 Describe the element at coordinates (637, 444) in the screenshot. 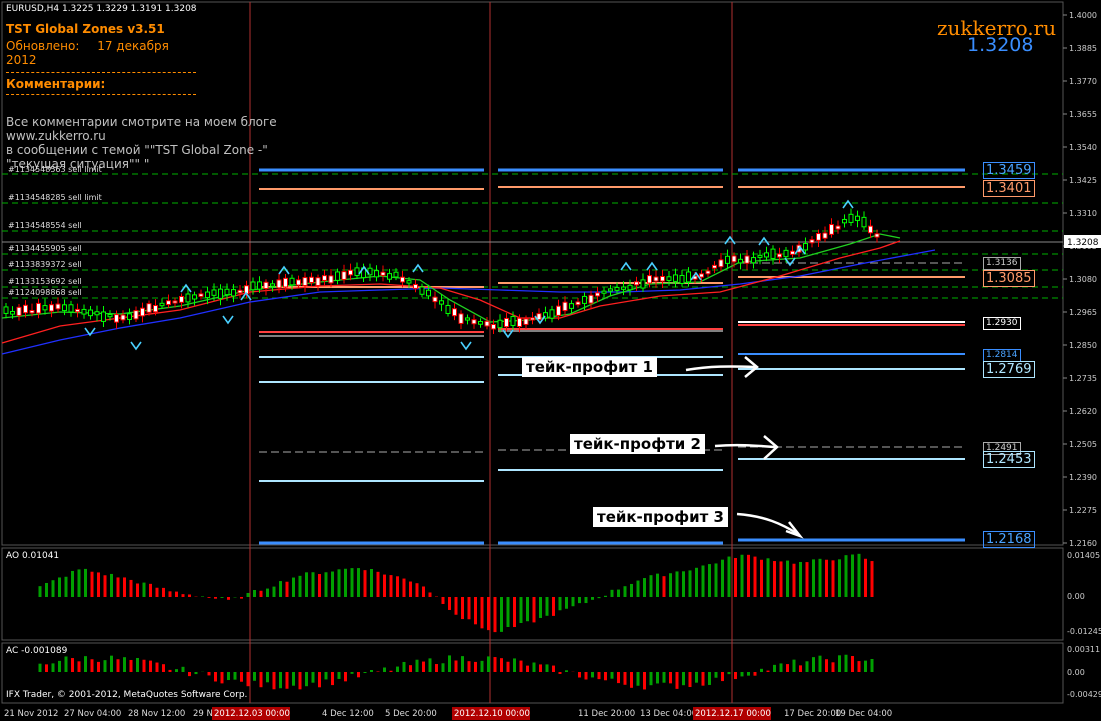

I see `take-profit-2-label: тейк-профти 2` at that location.